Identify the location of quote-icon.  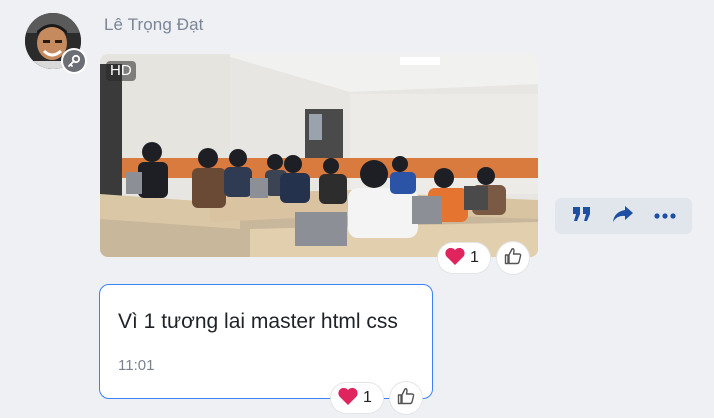
(582, 216).